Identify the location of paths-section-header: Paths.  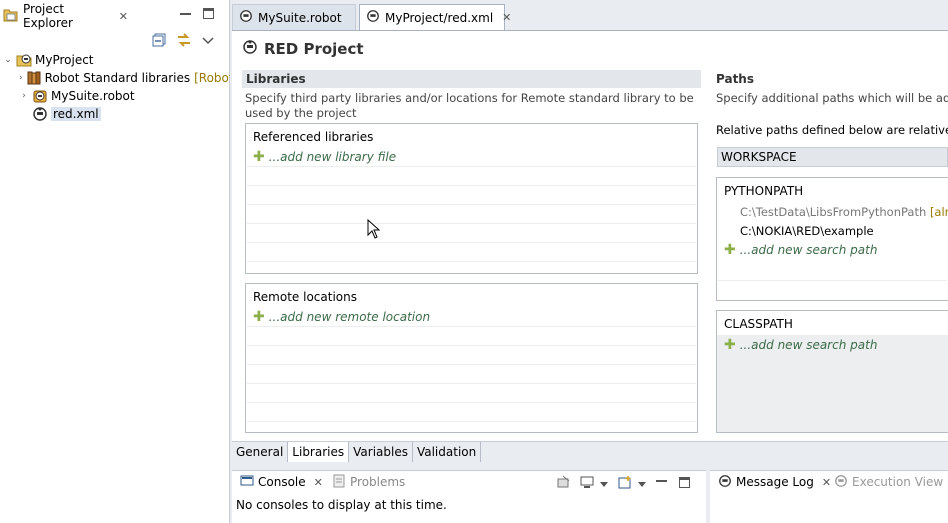
(830, 79).